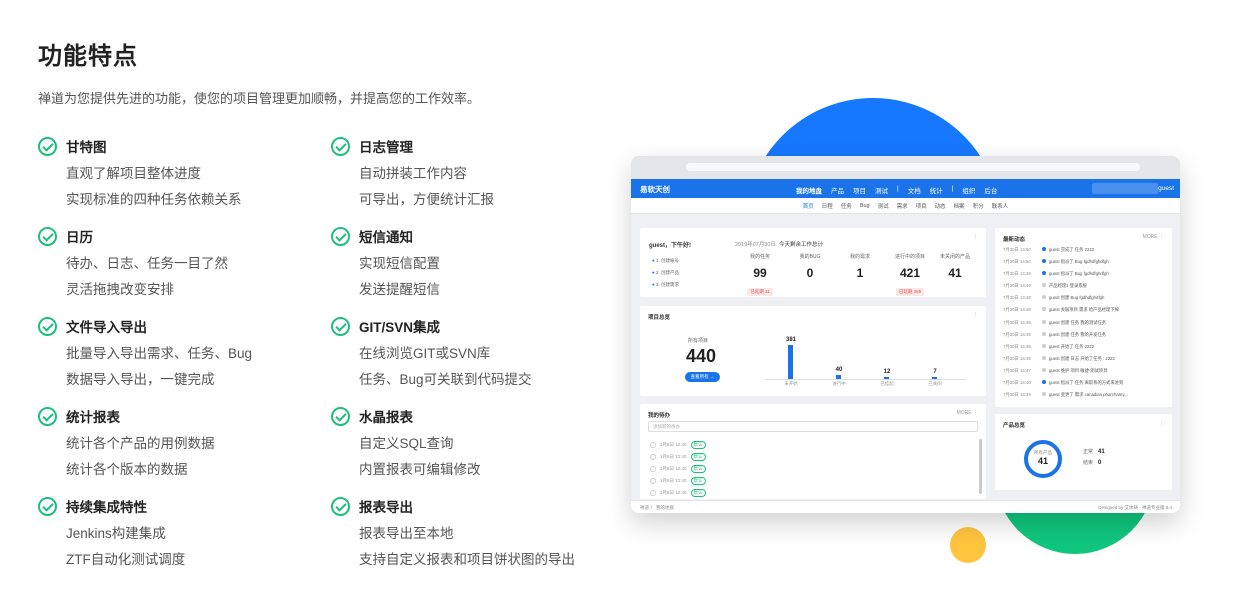  I want to click on welcome-stat: 未关闭的产品 41, so click(955, 266).